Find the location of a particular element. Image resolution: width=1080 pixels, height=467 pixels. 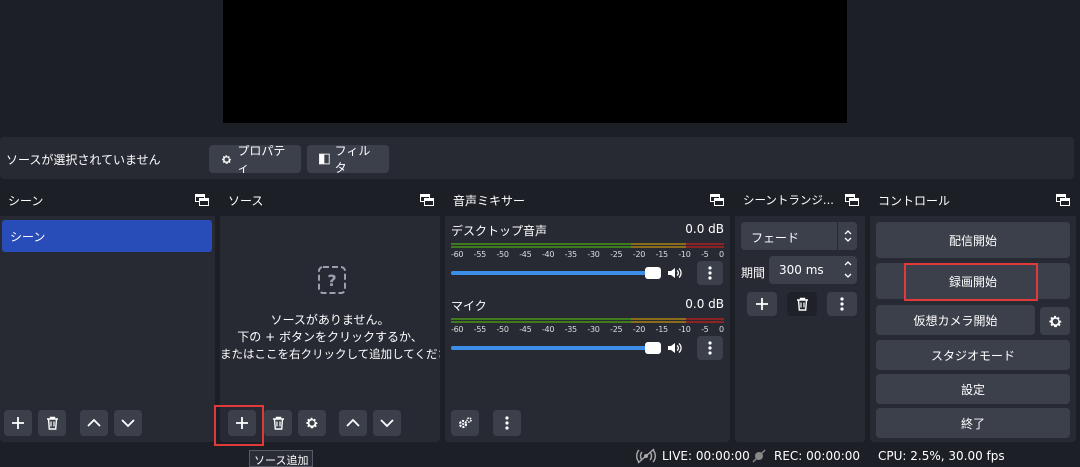

meter-tick-label: -40 is located at coordinates (548, 329).